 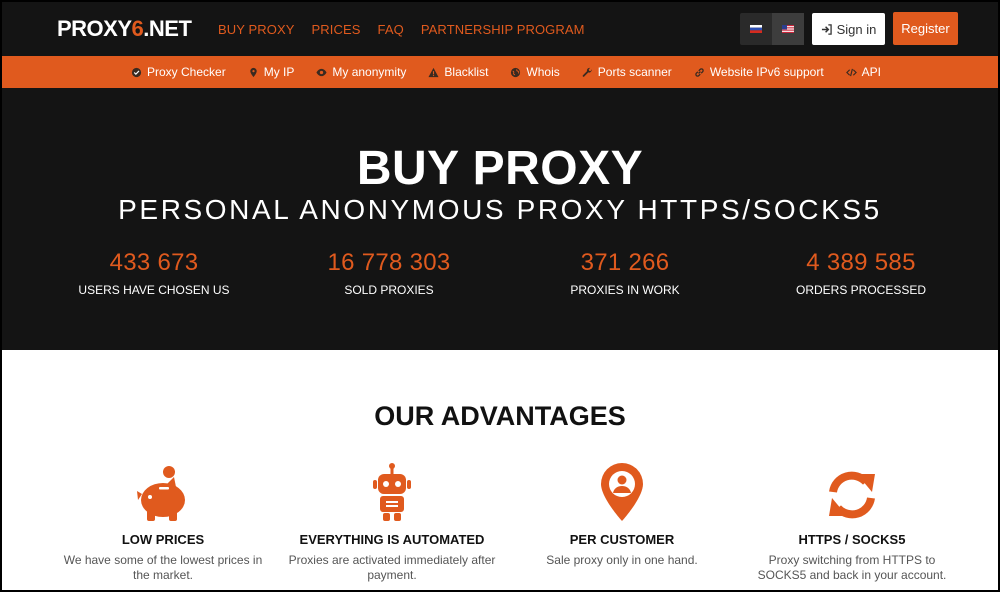 I want to click on stat-proxies-in-work: 371 266 PROXIES IN WORK, so click(x=625, y=273).